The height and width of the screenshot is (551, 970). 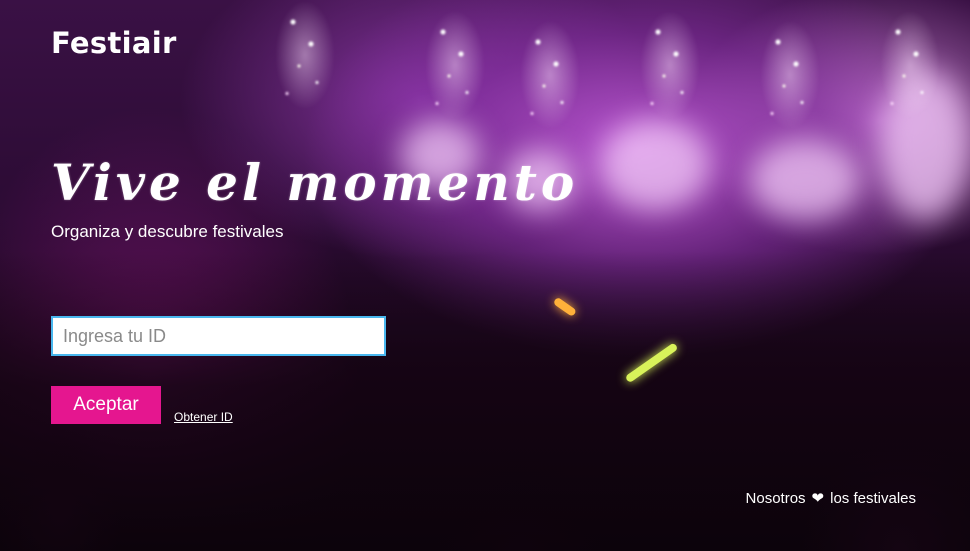 I want to click on get-id-link: Obtener ID, so click(x=203, y=417).